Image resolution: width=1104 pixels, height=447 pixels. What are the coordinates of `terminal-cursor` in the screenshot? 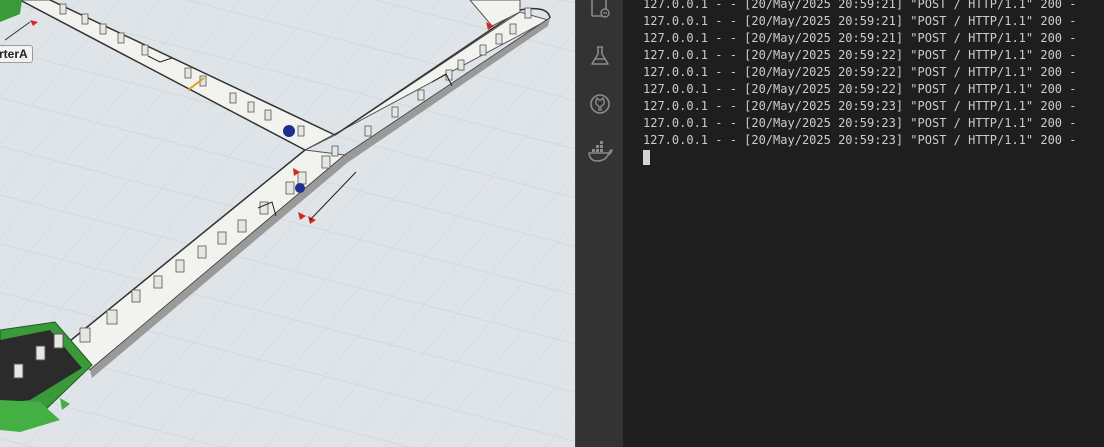 It's located at (646, 157).